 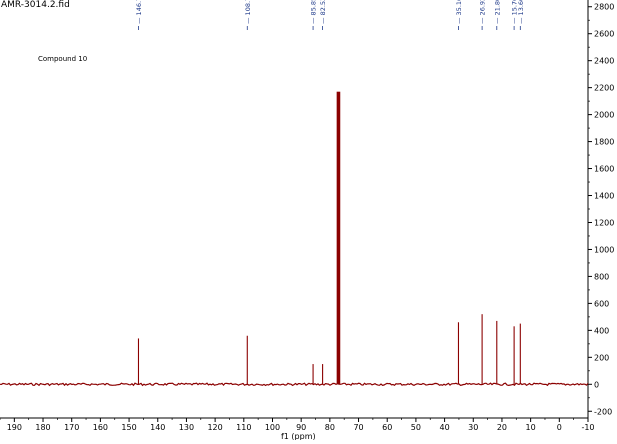 I want to click on peak-label: — 35.16, so click(x=459, y=12).